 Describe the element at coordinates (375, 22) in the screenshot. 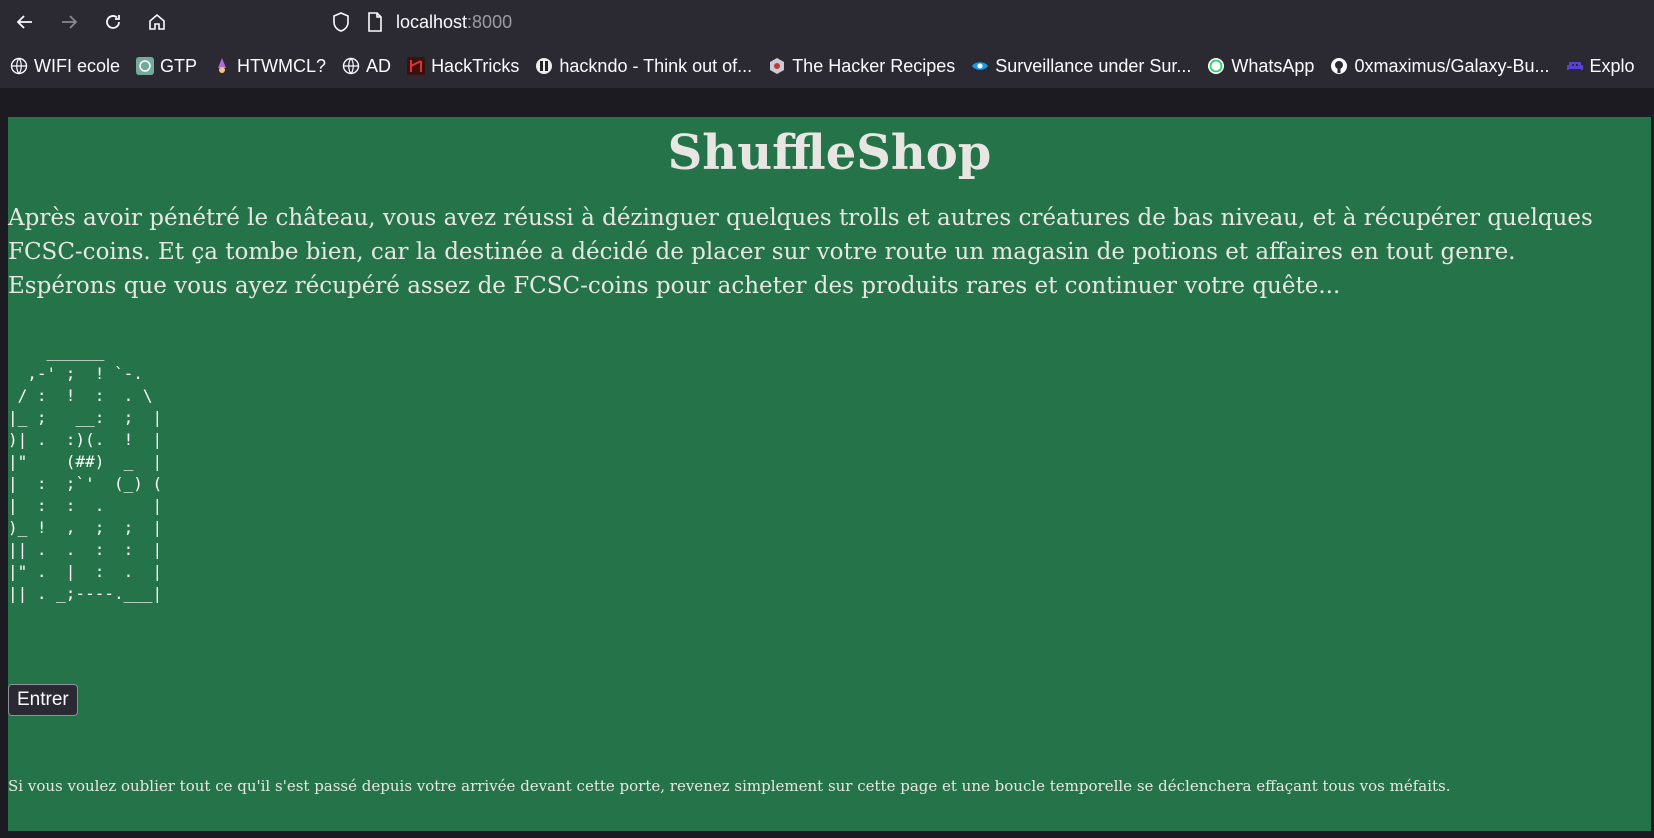

I see `page-info-icon` at that location.